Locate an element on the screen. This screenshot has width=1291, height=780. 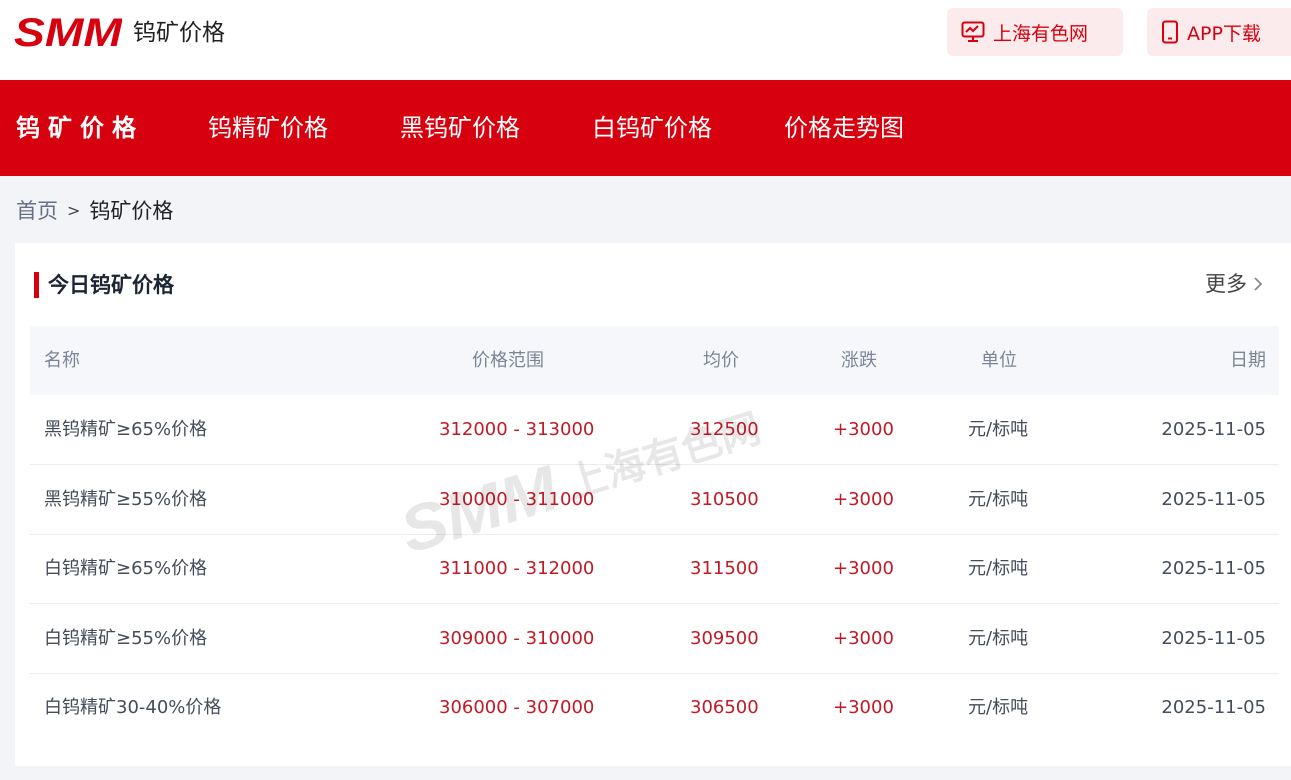
breadcrumb: 首页 > 钨矿价格 is located at coordinates (94, 210).